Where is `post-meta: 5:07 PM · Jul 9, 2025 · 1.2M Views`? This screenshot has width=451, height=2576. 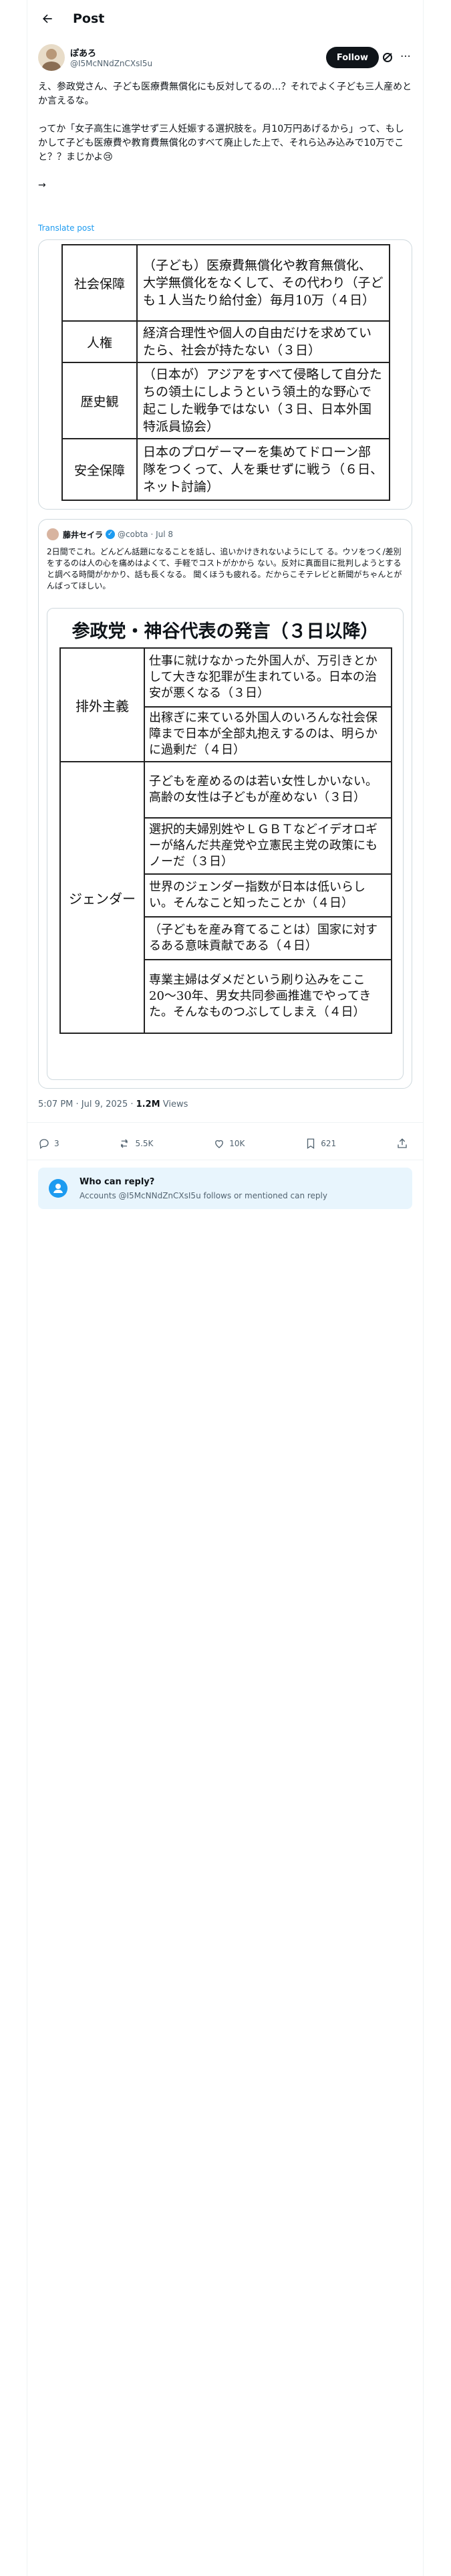
post-meta: 5:07 PM · Jul 9, 2025 · 1.2M Views is located at coordinates (113, 1104).